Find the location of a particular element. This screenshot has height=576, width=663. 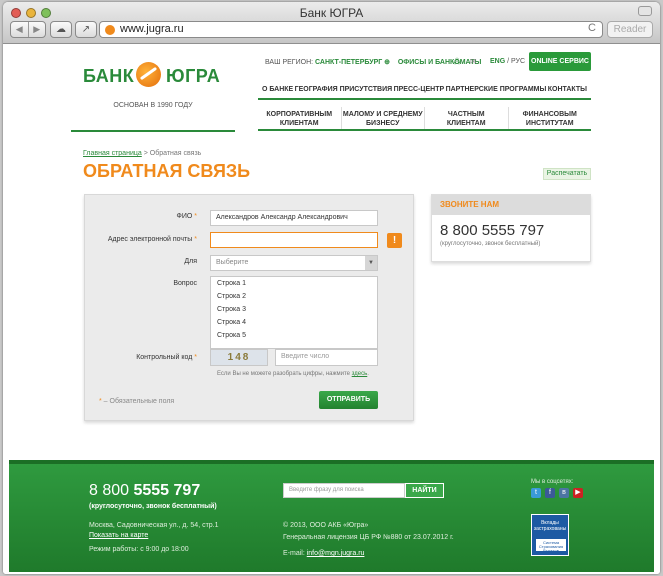

footer-address: Москва, Садовническая ул., д. 54, стр.1 is located at coordinates (154, 525).